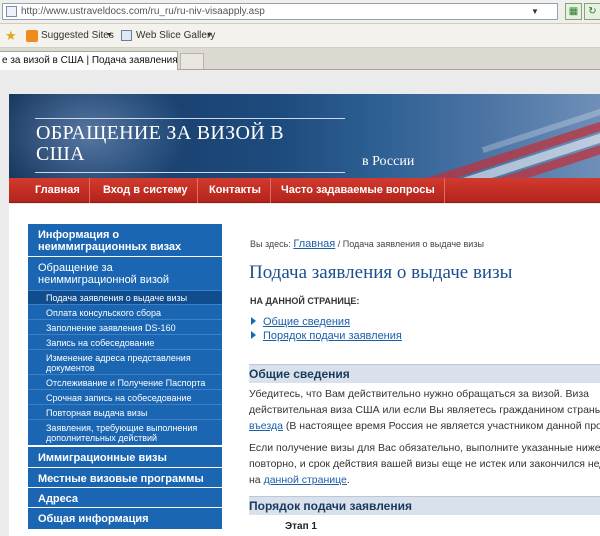 This screenshot has width=600, height=536. I want to click on nav-faq: Часто задаваемые вопросы, so click(358, 190).